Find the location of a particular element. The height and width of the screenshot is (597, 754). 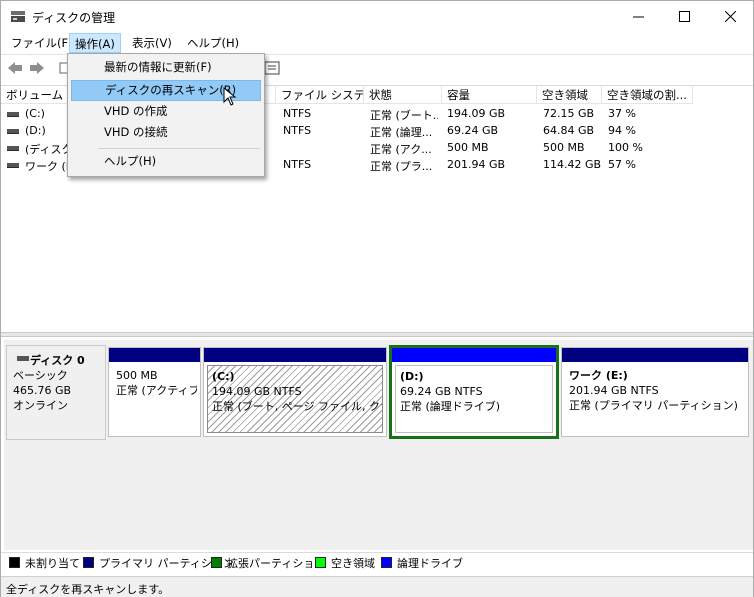

free-percent: 94 % is located at coordinates (622, 130).